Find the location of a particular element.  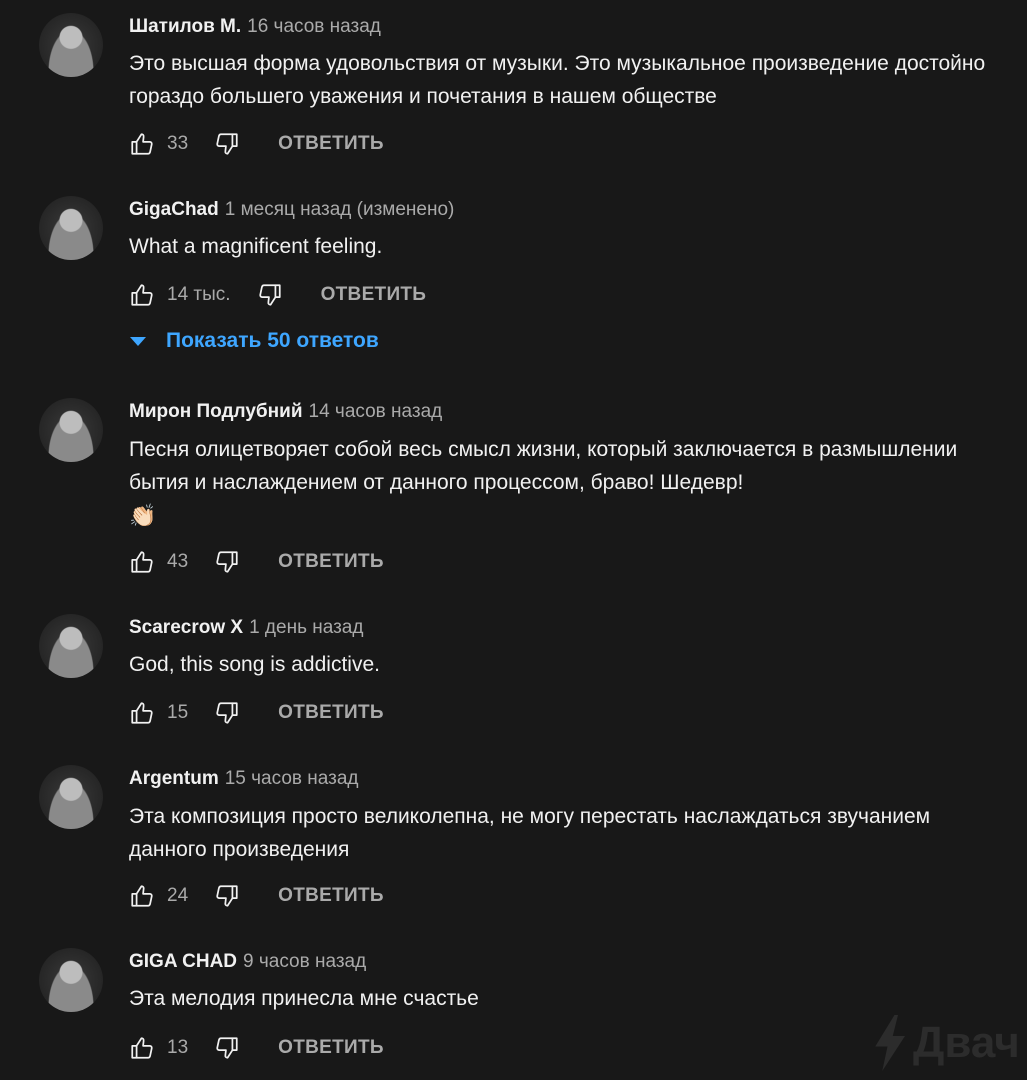

comment-header: GigaChad 1 месяц назад (изменено) is located at coordinates (291, 210).